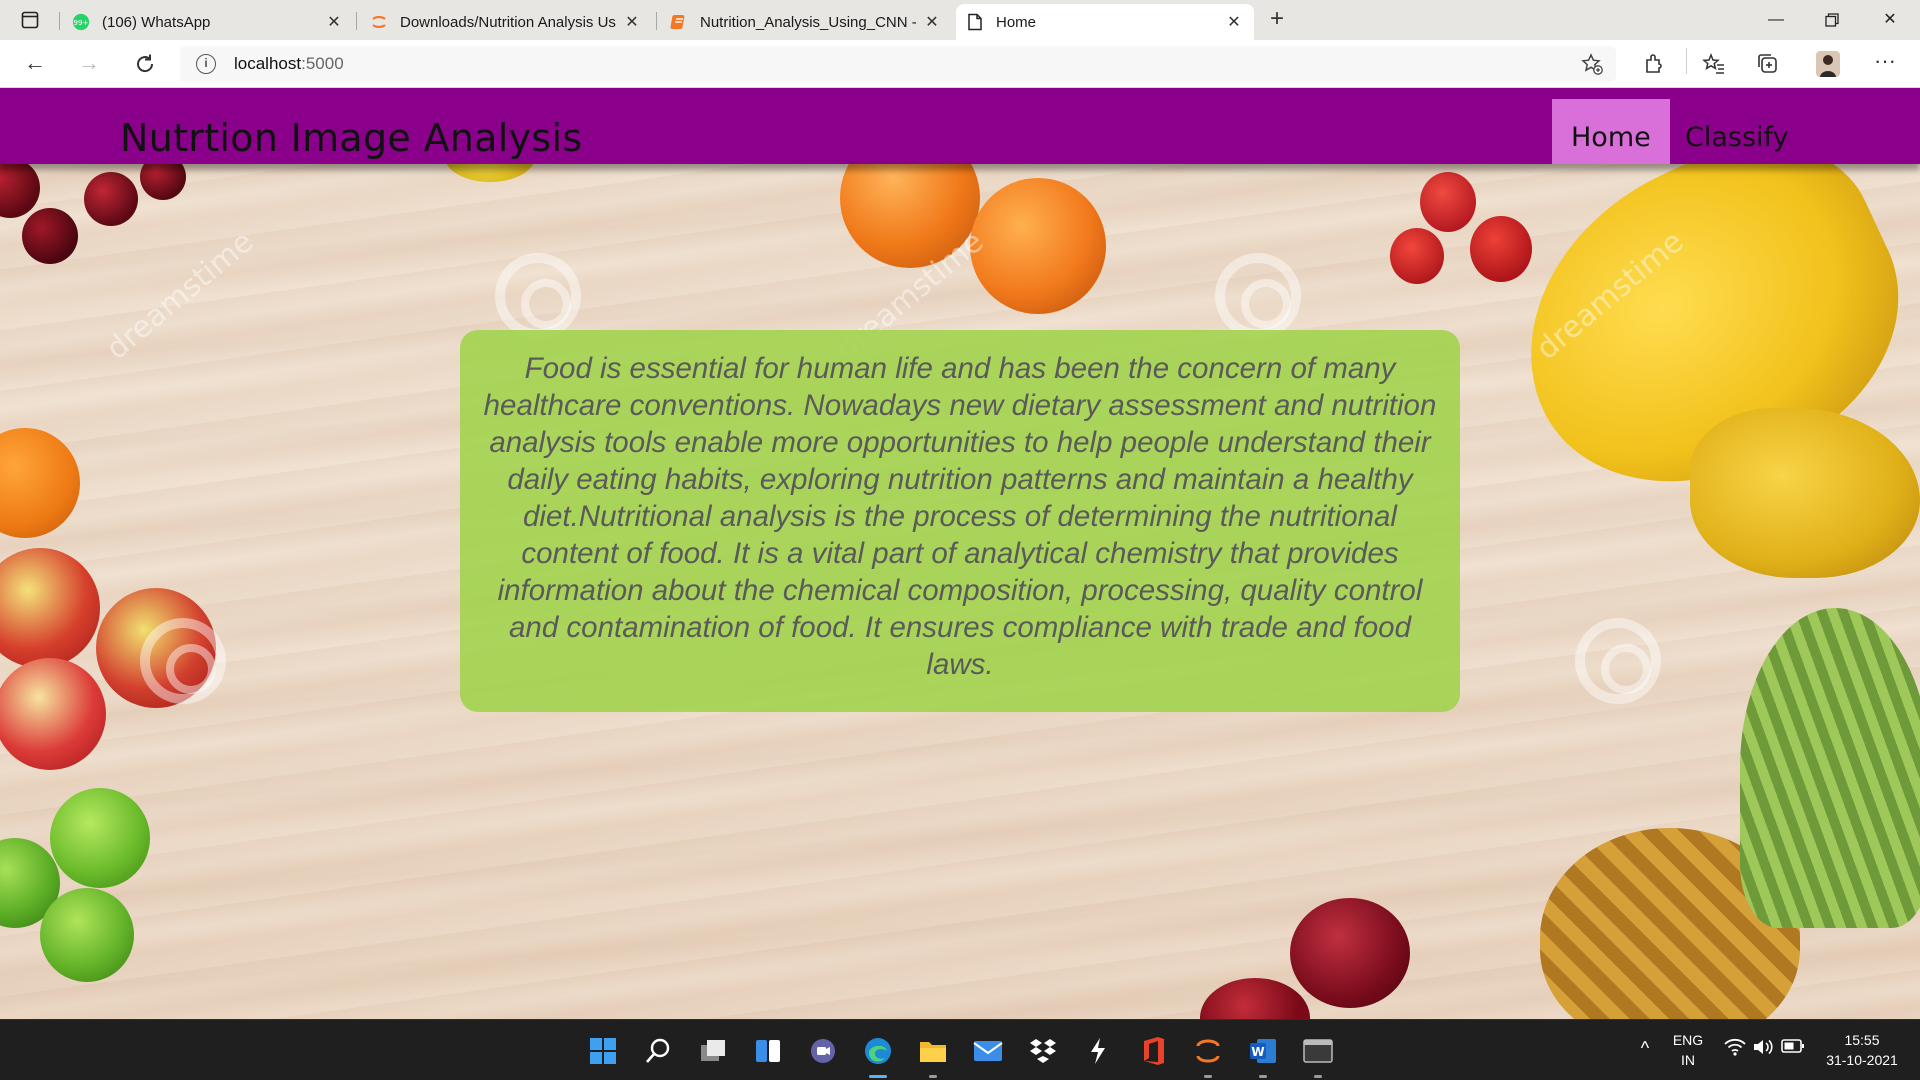 The width and height of the screenshot is (1920, 1080). Describe the element at coordinates (50, 608) in the screenshot. I see `apple-image` at that location.